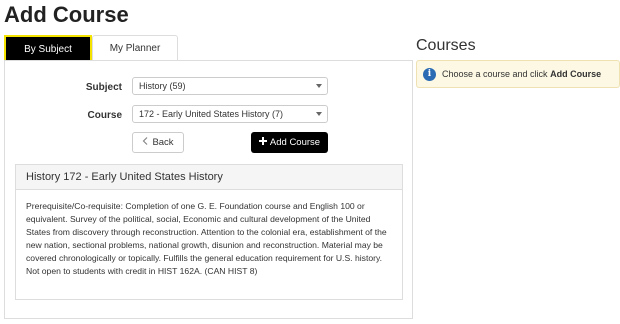  Describe the element at coordinates (576, 74) in the screenshot. I see `info-message-emphasis: Add Course` at that location.